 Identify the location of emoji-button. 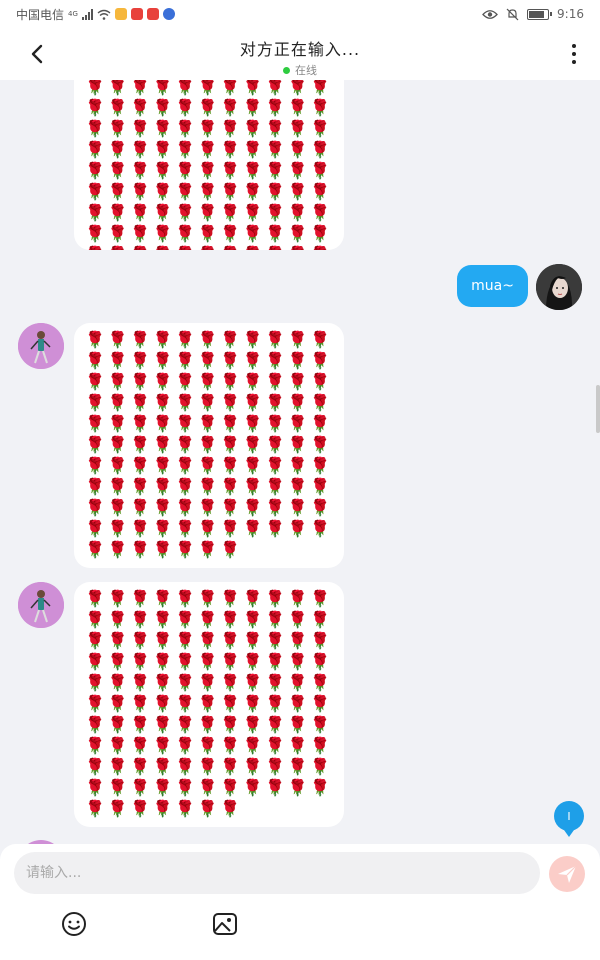
(74, 924).